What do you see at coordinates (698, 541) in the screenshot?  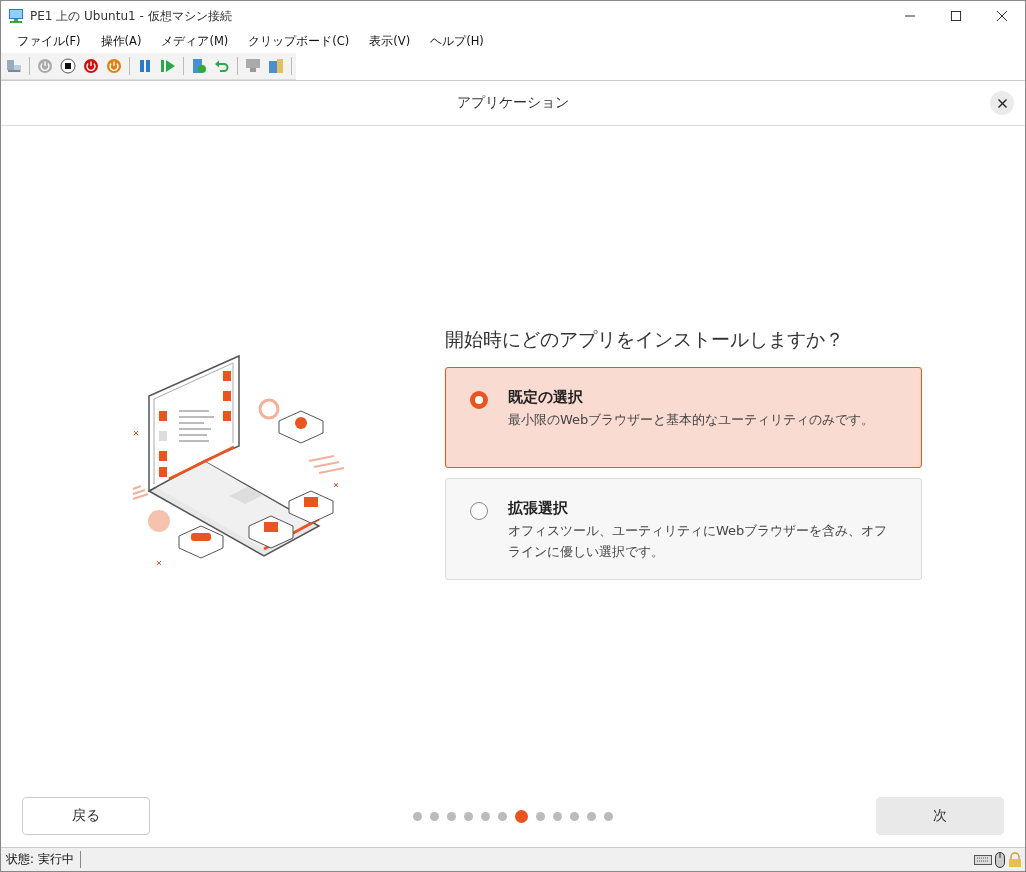 I see `option-description: オフィスツール、ユーティリティにWebブラウザーを含み、オフラインに優しい選択です。` at bounding box center [698, 541].